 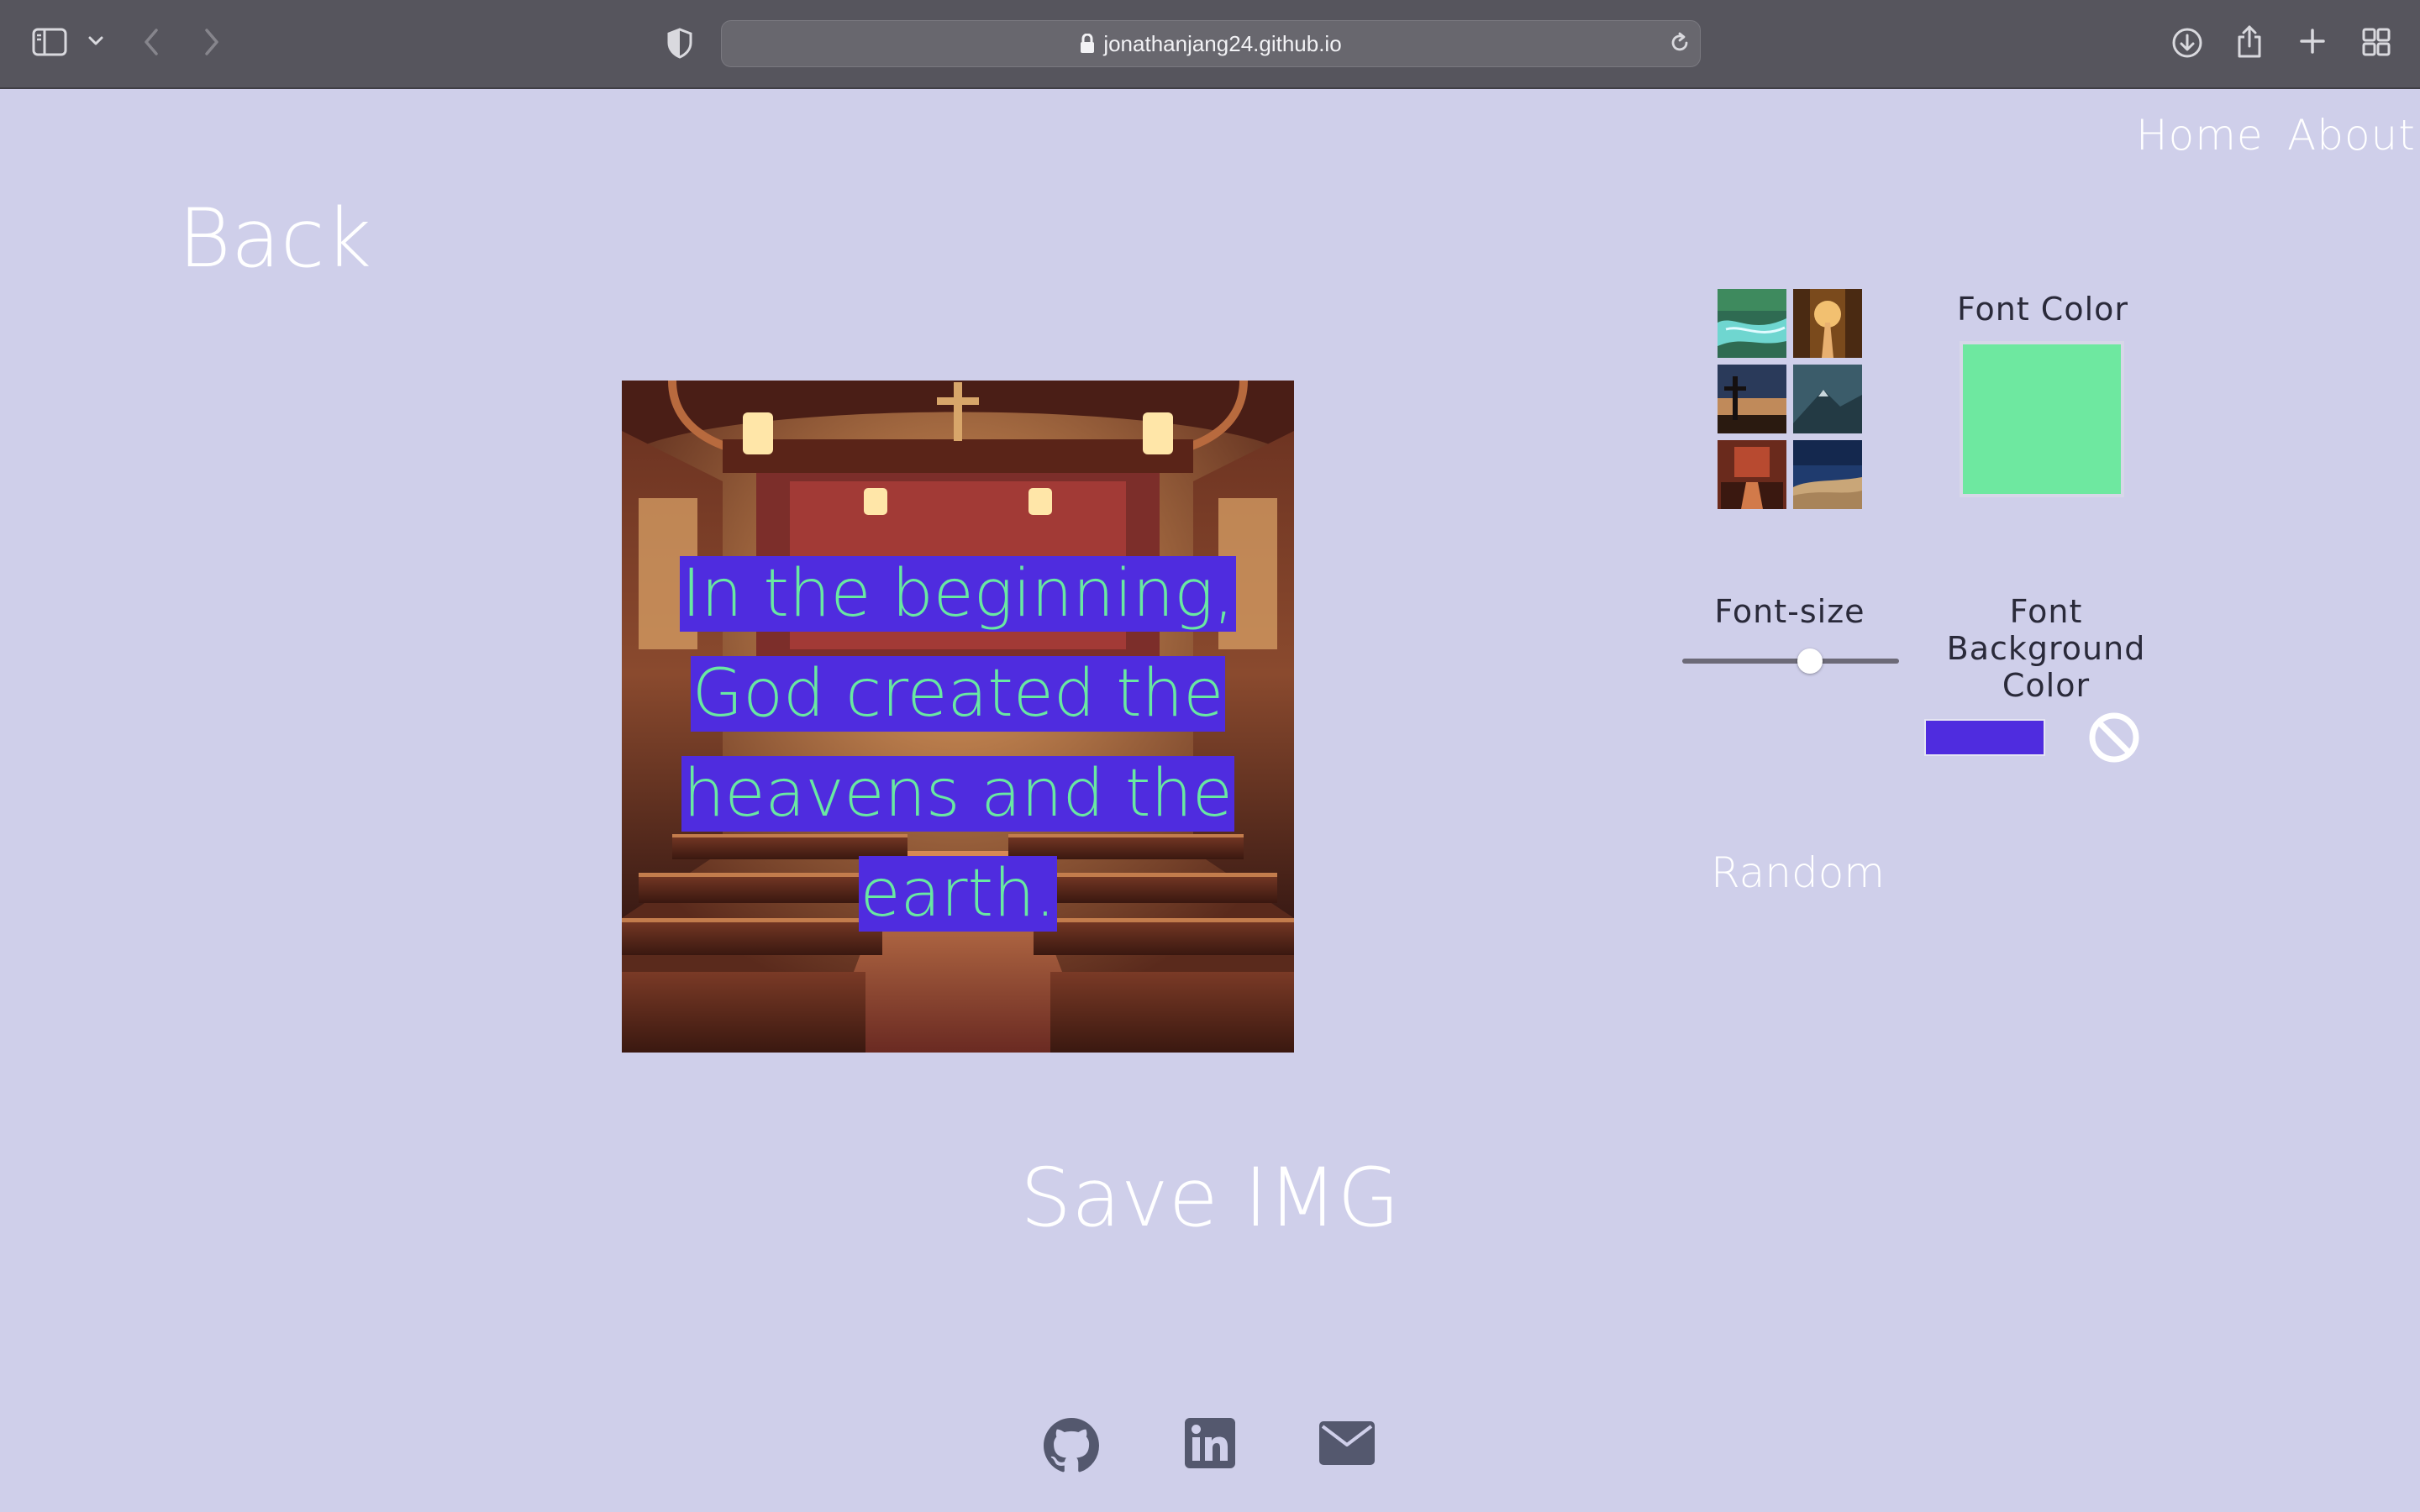 I want to click on url-label: jonathanjang24.github.io, so click(x=1223, y=43).